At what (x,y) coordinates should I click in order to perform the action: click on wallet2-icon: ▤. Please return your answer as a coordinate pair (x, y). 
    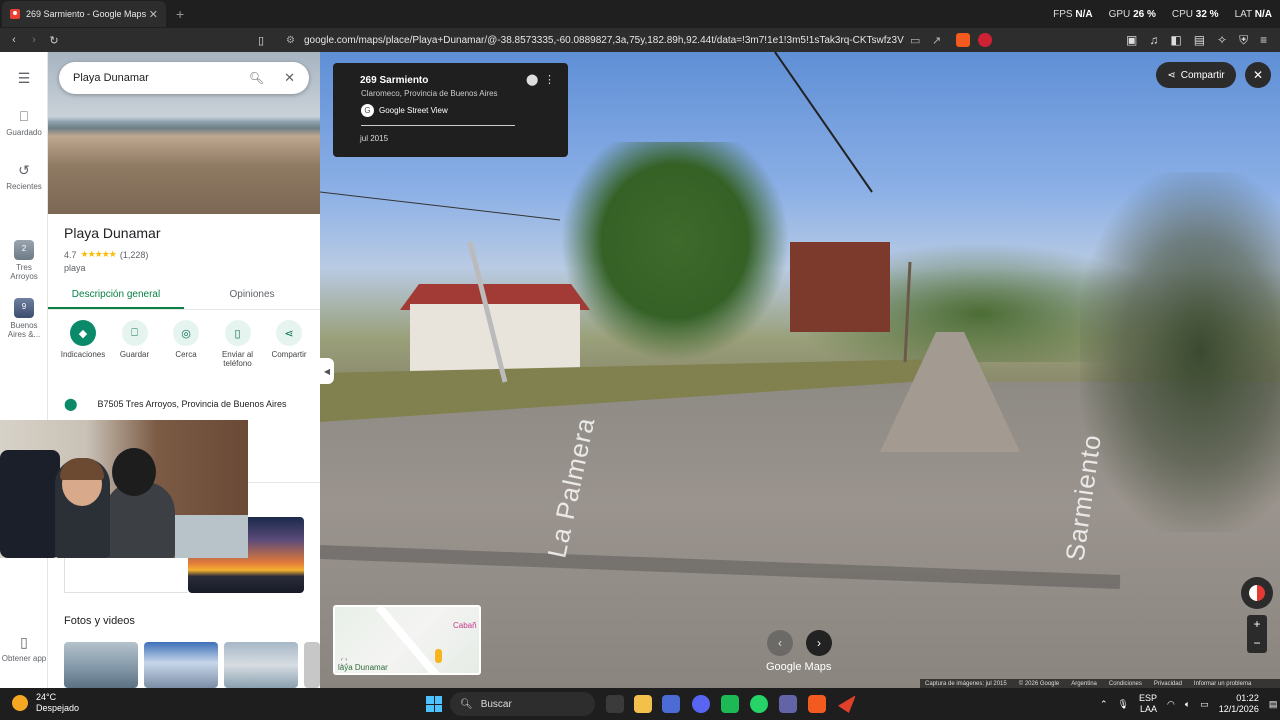
    Looking at the image, I should click on (1199, 40).